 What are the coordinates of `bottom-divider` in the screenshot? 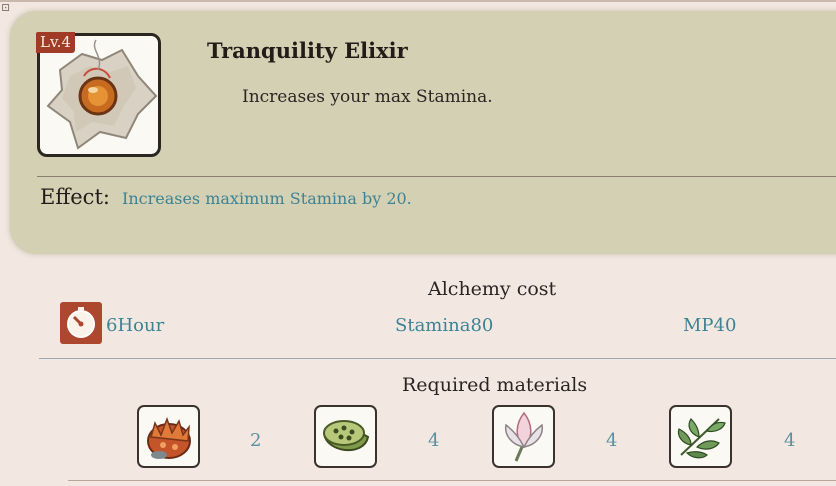 It's located at (452, 480).